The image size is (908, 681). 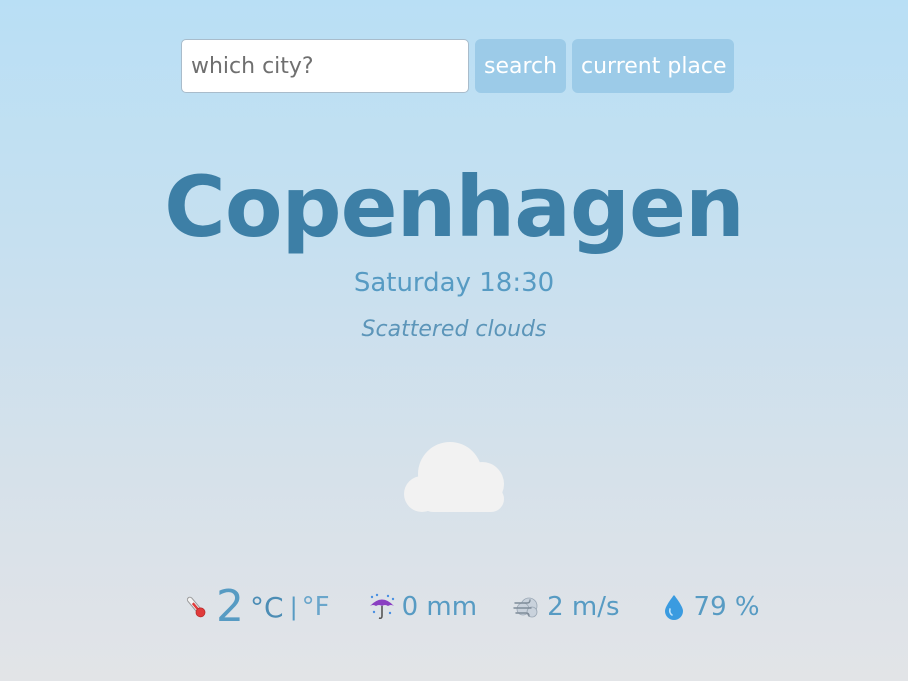 I want to click on fahrenheit-toggle: °F, so click(x=316, y=607).